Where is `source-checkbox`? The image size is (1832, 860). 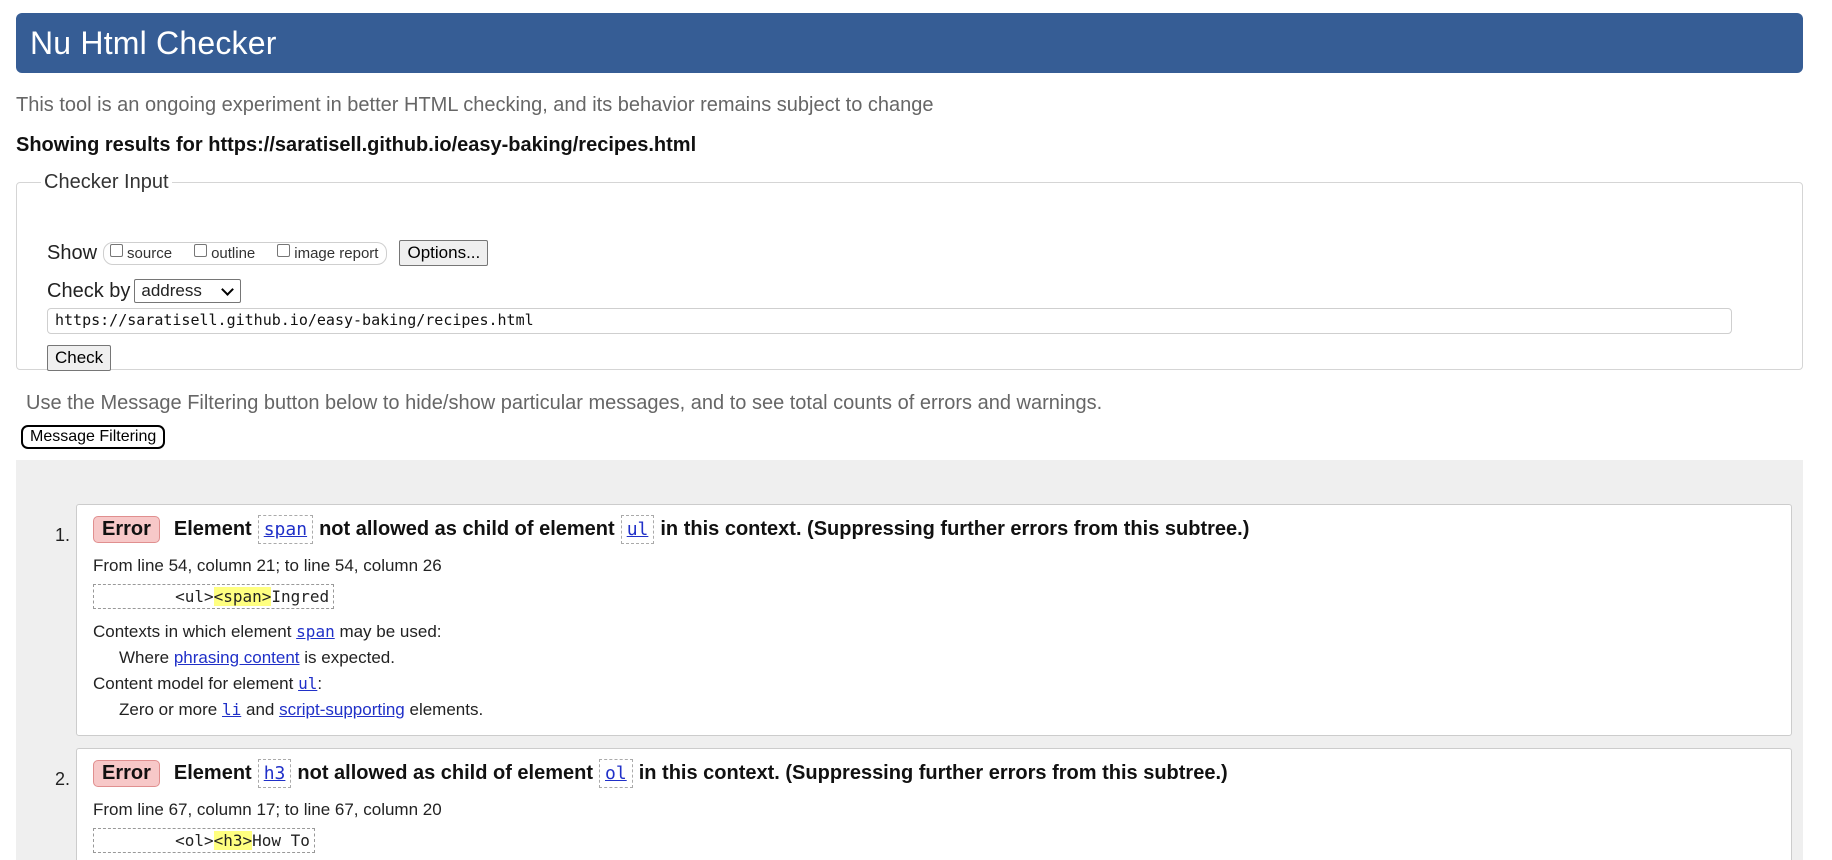
source-checkbox is located at coordinates (117, 250).